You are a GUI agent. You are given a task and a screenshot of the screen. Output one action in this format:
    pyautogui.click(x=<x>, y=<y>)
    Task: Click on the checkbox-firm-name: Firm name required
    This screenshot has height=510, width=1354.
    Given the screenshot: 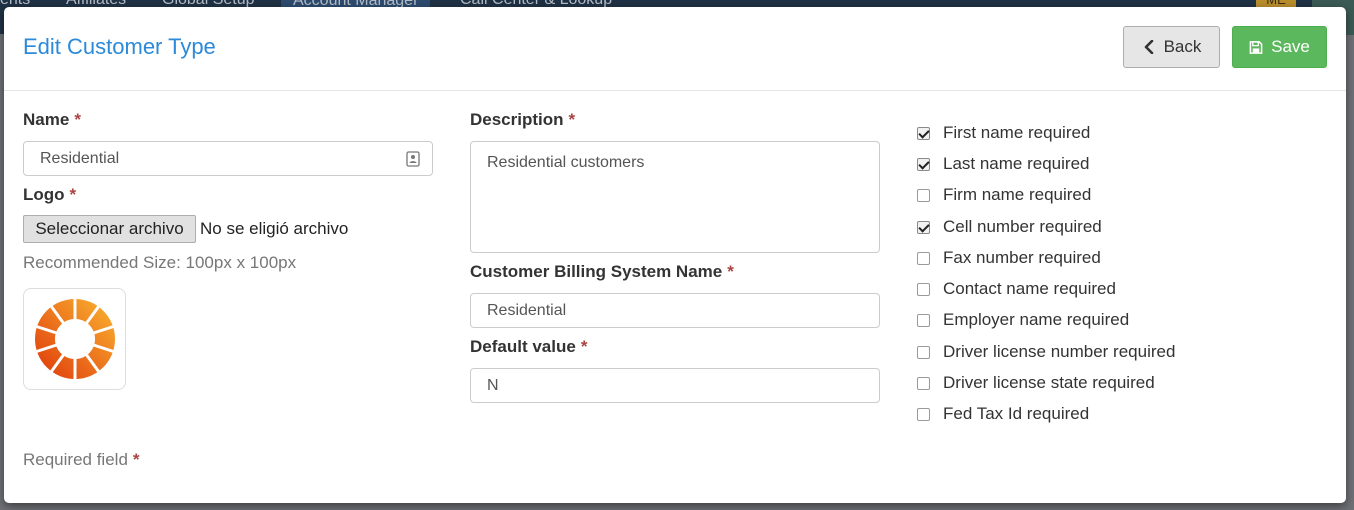 What is the action you would take?
    pyautogui.click(x=1004, y=195)
    